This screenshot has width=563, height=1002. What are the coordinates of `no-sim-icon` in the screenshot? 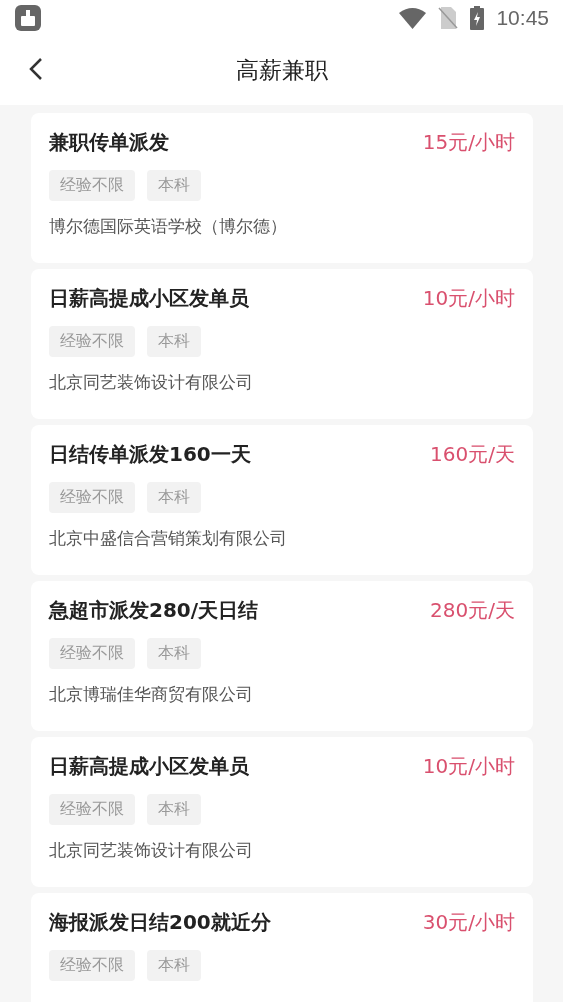 It's located at (448, 18).